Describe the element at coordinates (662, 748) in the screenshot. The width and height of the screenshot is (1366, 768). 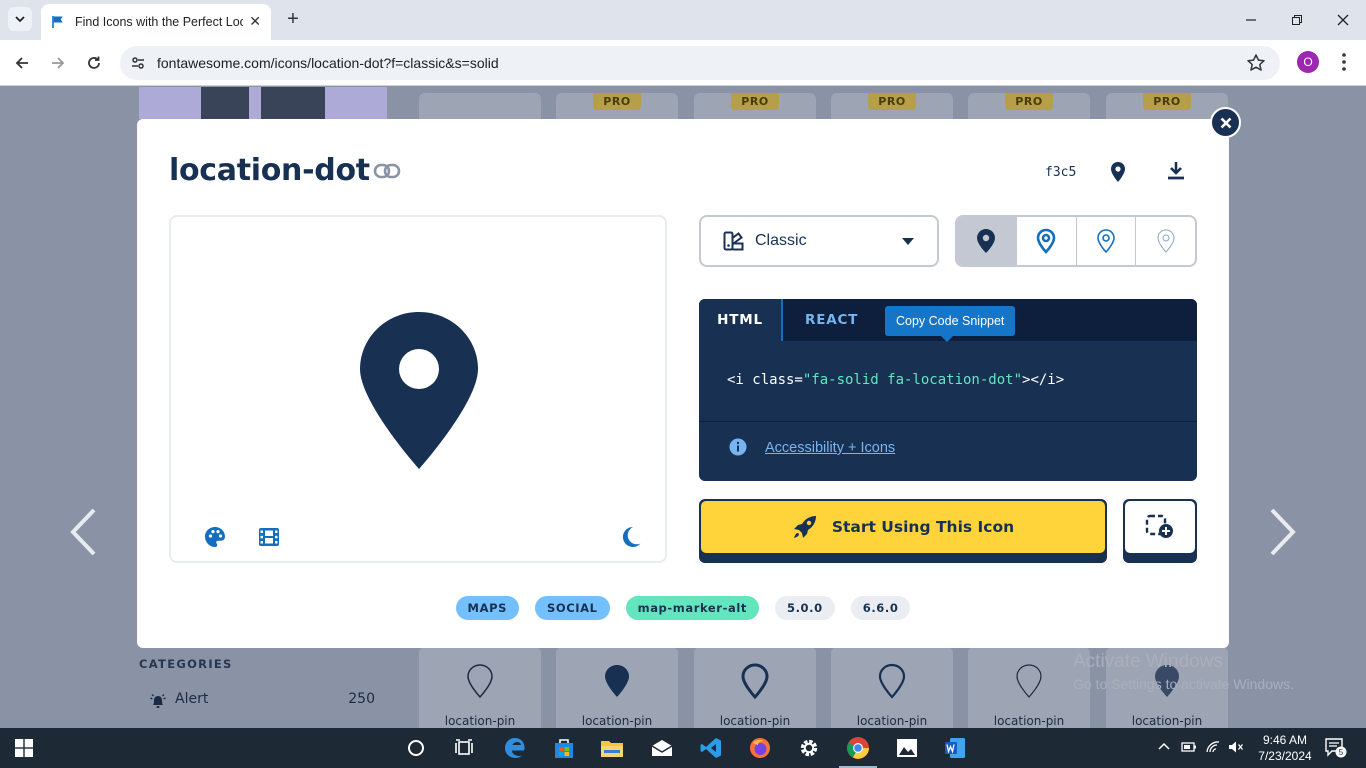
I see `taskbar-mail` at that location.